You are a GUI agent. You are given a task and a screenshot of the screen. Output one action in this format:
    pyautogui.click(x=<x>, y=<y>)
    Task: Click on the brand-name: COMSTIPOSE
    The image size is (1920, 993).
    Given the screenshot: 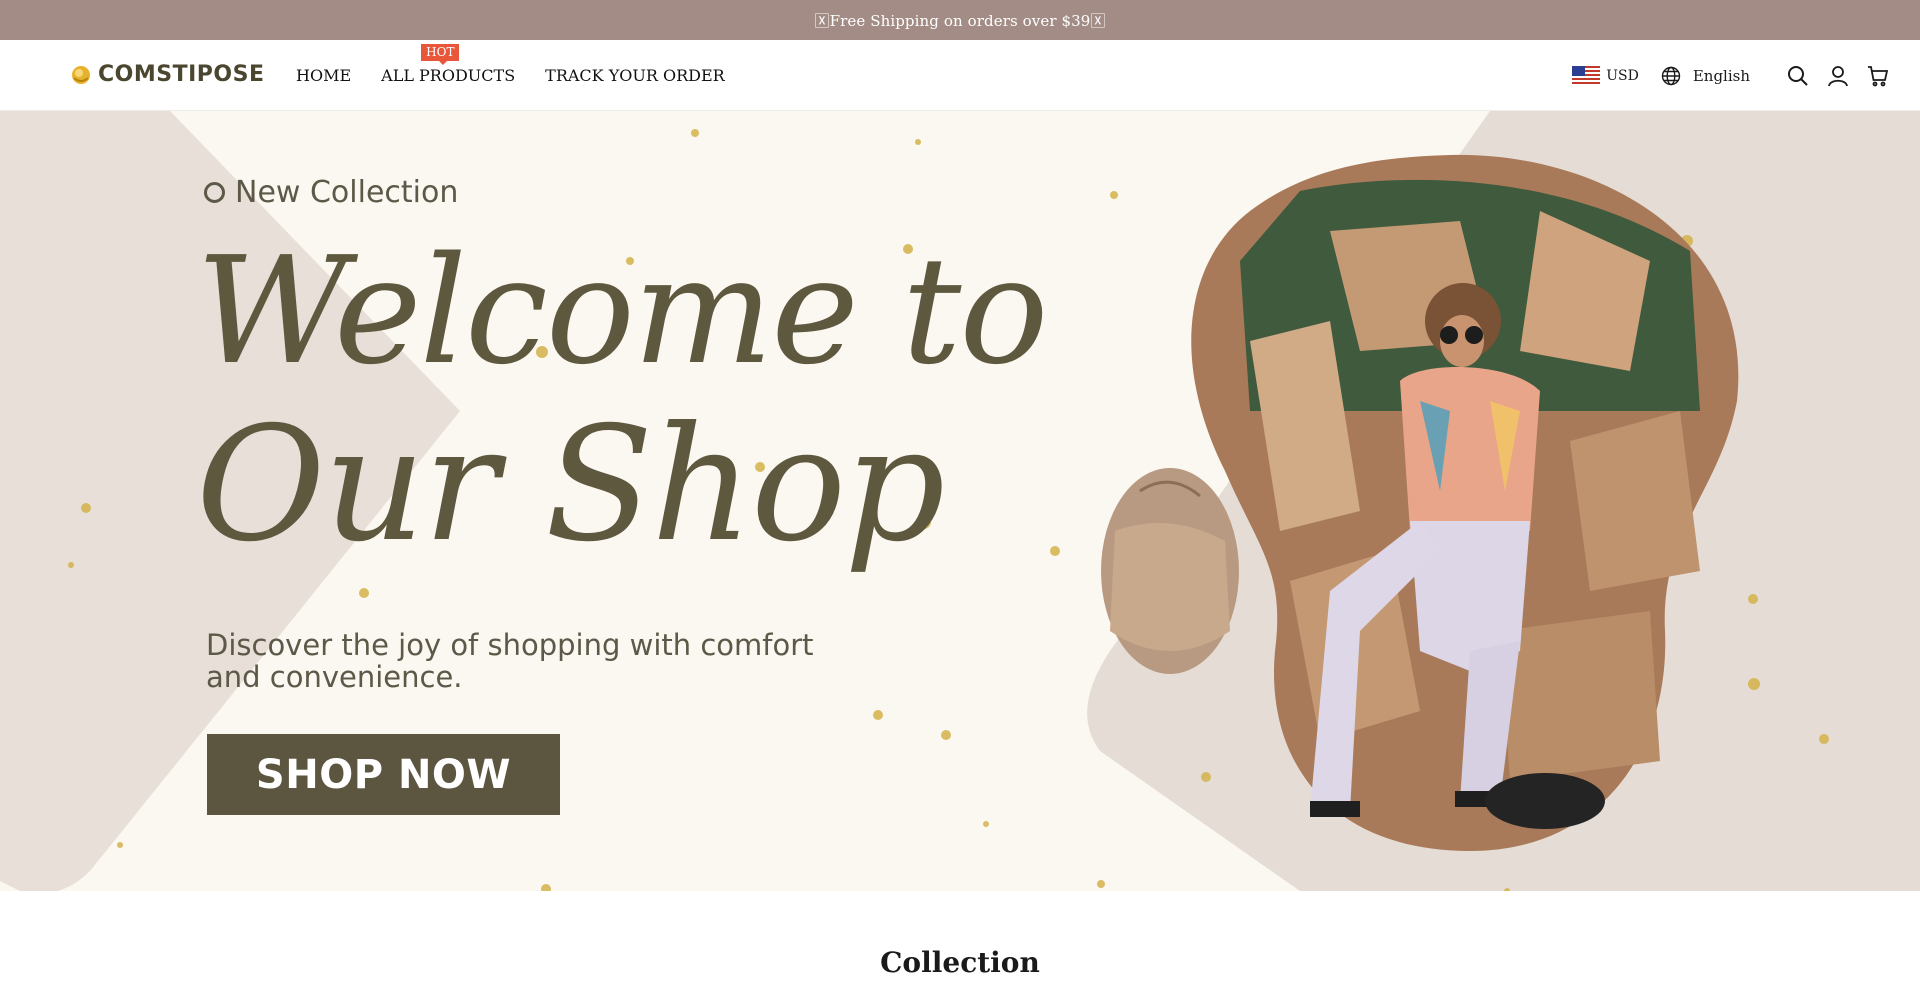 What is the action you would take?
    pyautogui.click(x=181, y=74)
    